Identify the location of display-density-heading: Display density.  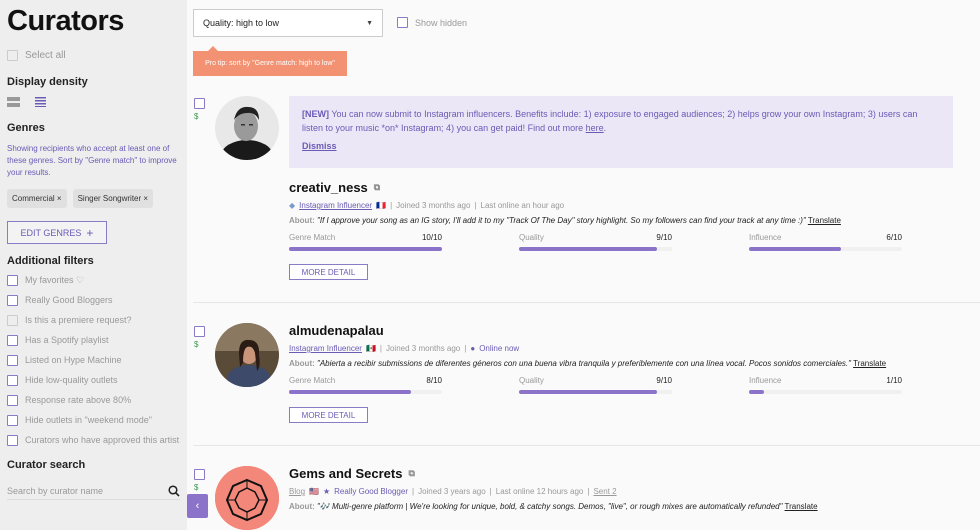
(47, 82).